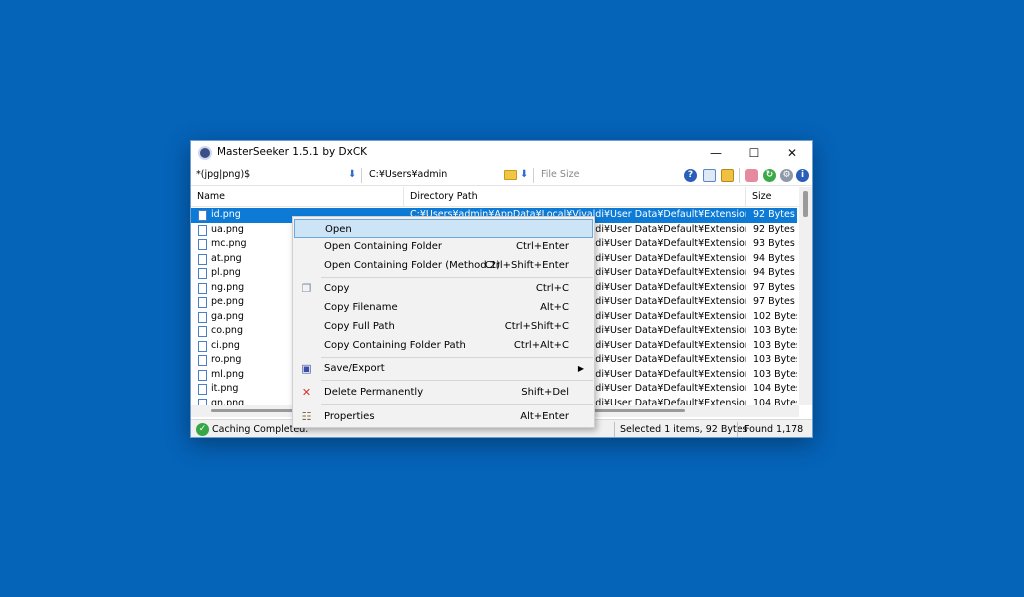 The image size is (1024, 597). Describe the element at coordinates (443, 228) in the screenshot. I see `menu-item-open: Open` at that location.